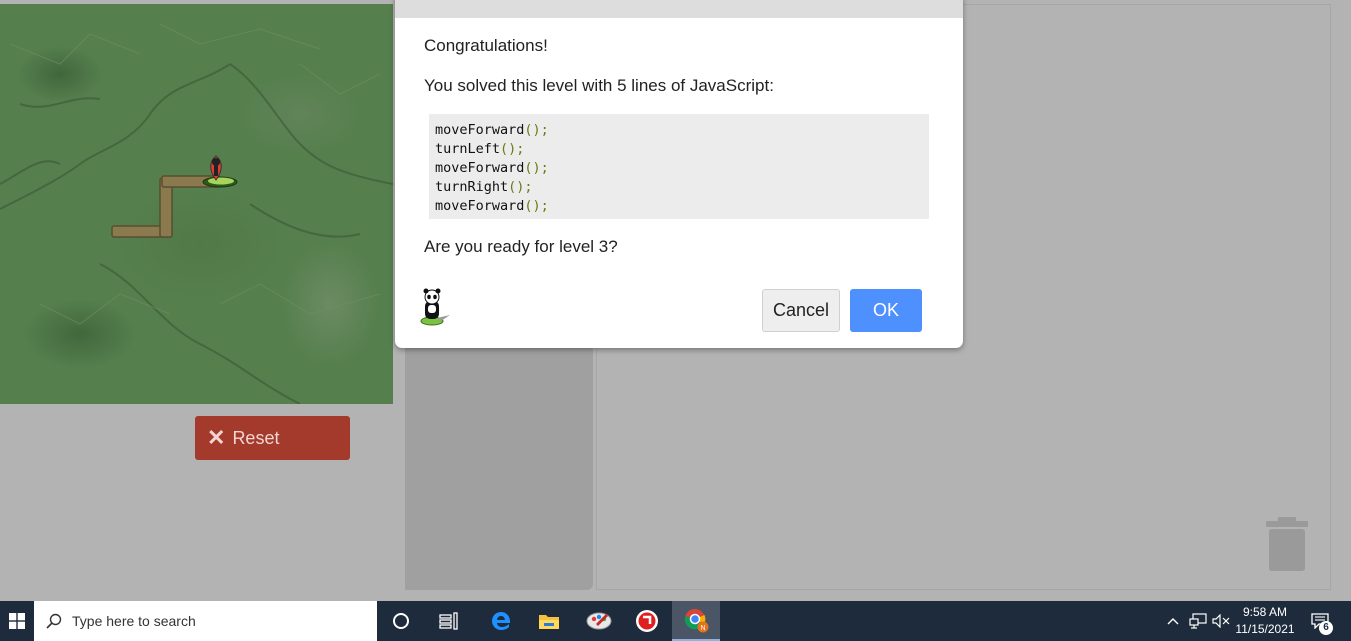 Image resolution: width=1351 pixels, height=641 pixels. What do you see at coordinates (679, 9) in the screenshot?
I see `dialog-header` at bounding box center [679, 9].